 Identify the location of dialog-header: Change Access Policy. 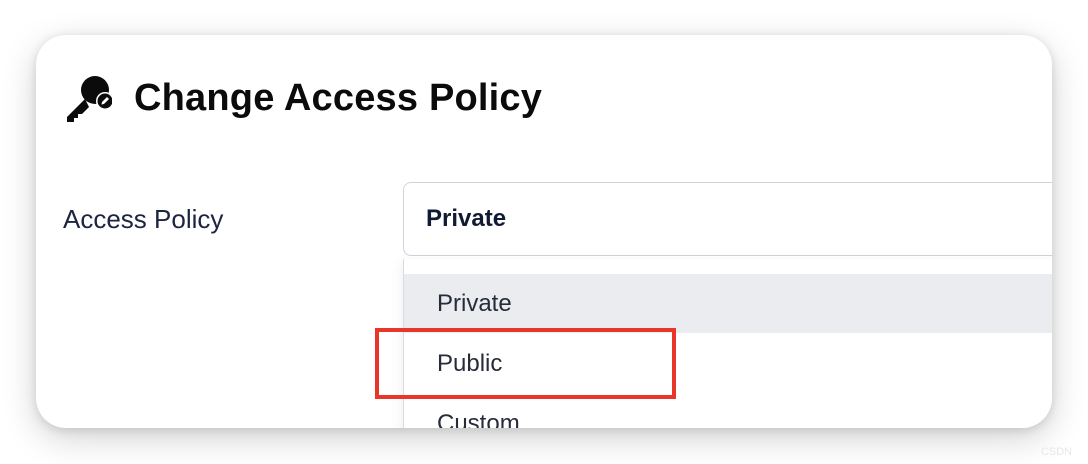
(302, 98).